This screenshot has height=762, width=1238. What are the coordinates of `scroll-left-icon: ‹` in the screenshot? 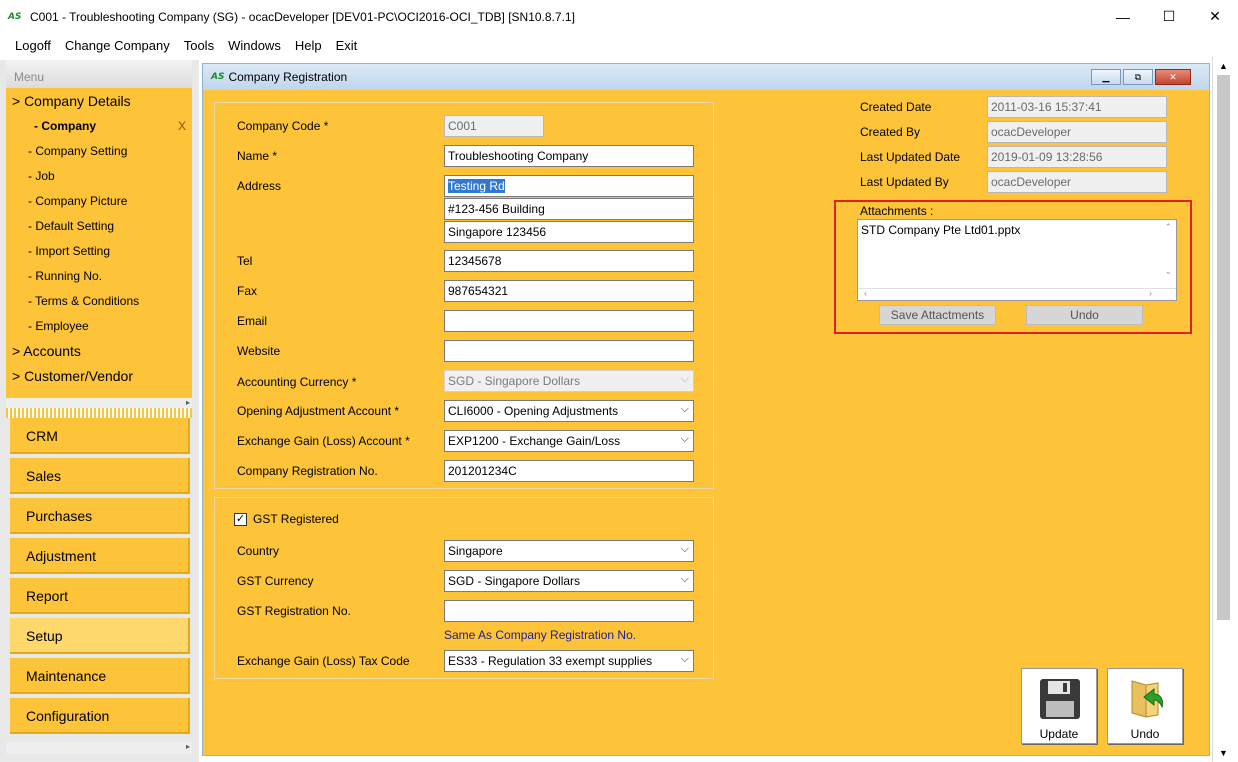 It's located at (865, 293).